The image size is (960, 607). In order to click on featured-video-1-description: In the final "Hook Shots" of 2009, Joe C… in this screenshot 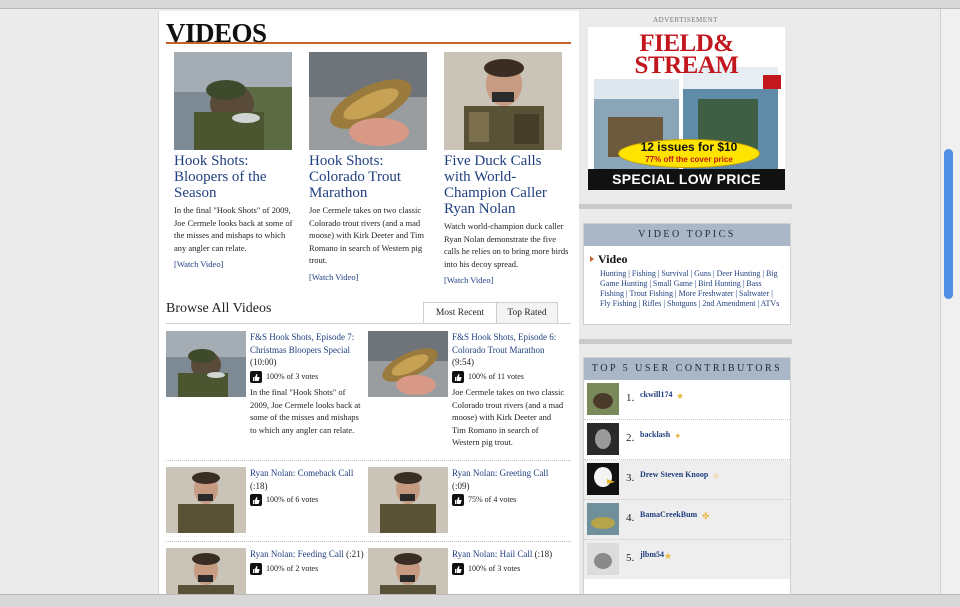, I will do `click(233, 229)`.